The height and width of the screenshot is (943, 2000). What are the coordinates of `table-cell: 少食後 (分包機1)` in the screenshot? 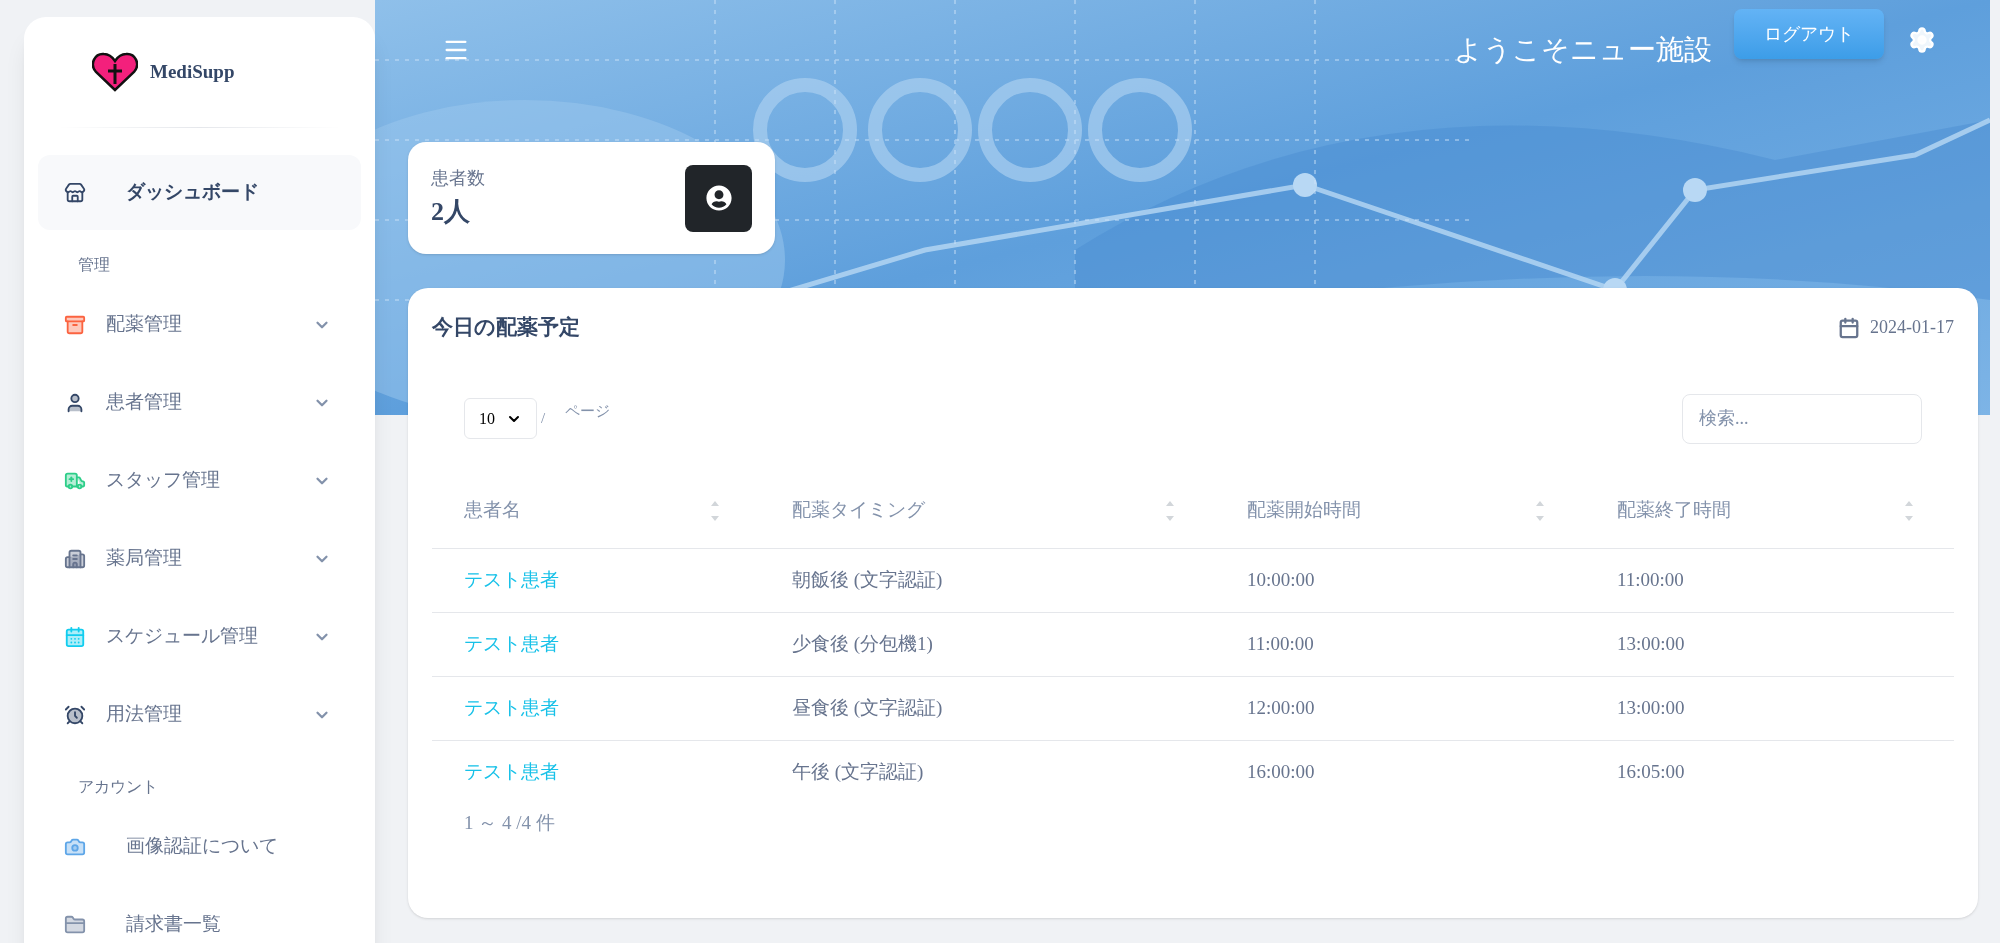 It's located at (862, 643).